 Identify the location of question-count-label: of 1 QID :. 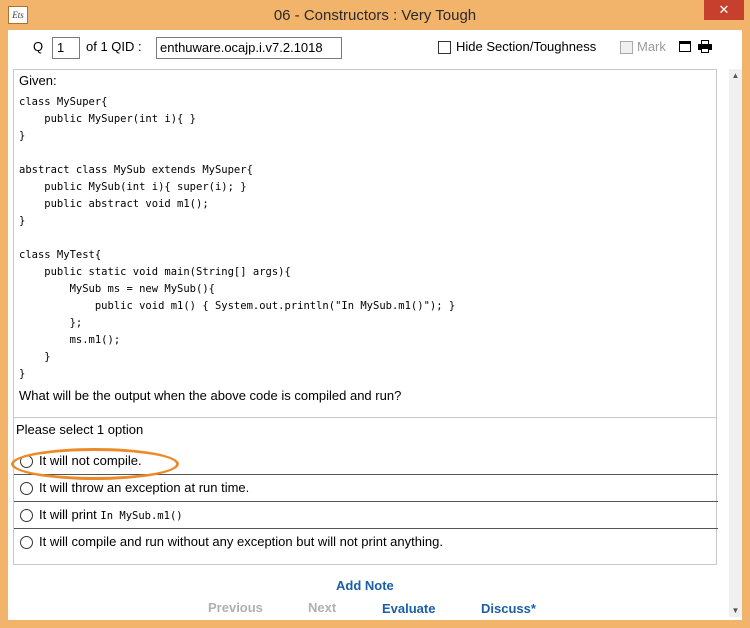
(114, 46).